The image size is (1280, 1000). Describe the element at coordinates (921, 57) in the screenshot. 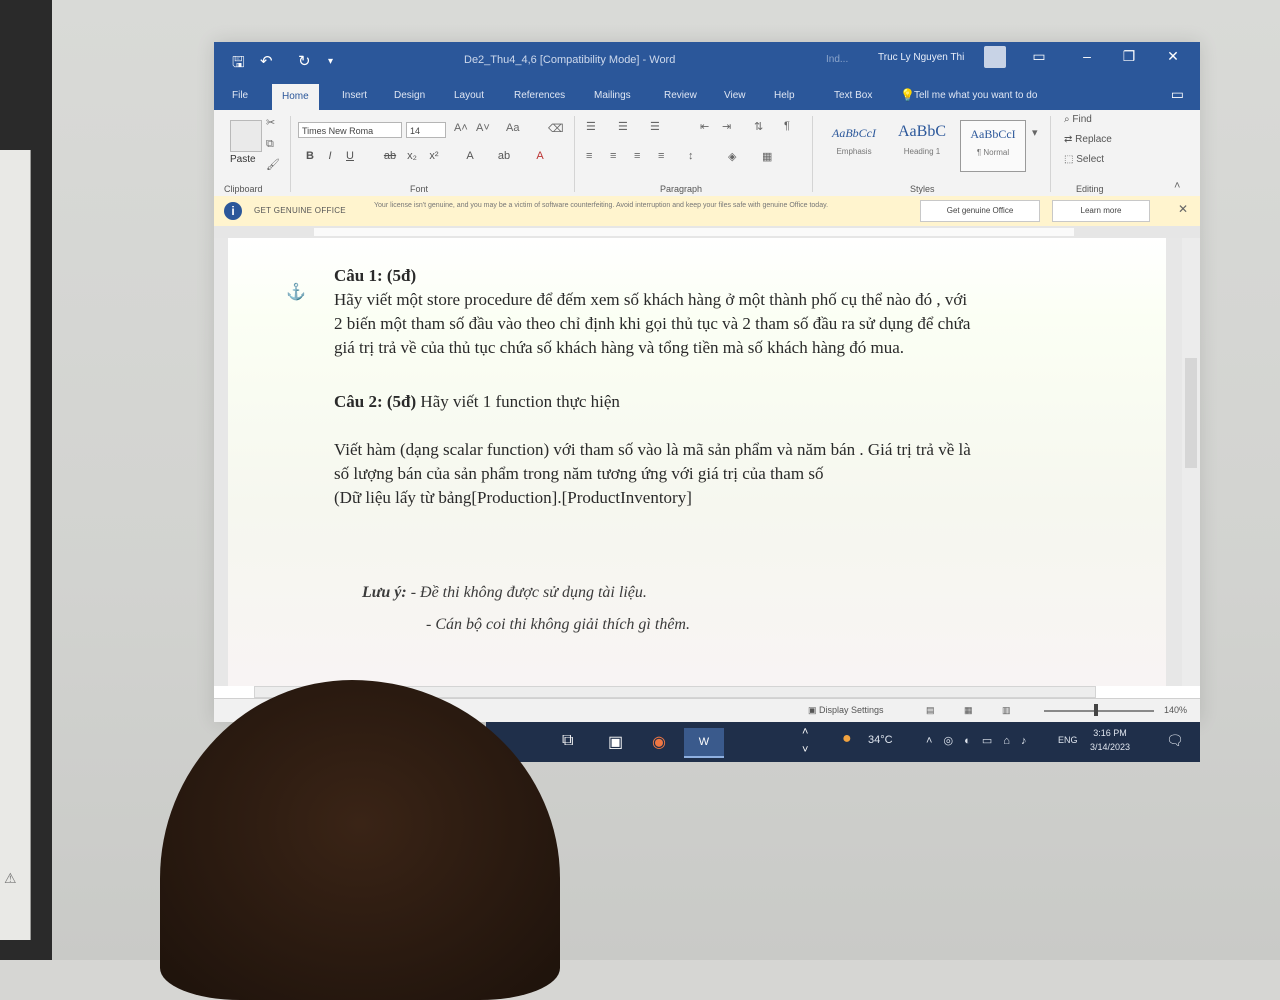

I see `user-name: Truc Ly Nguyen Thi` at that location.